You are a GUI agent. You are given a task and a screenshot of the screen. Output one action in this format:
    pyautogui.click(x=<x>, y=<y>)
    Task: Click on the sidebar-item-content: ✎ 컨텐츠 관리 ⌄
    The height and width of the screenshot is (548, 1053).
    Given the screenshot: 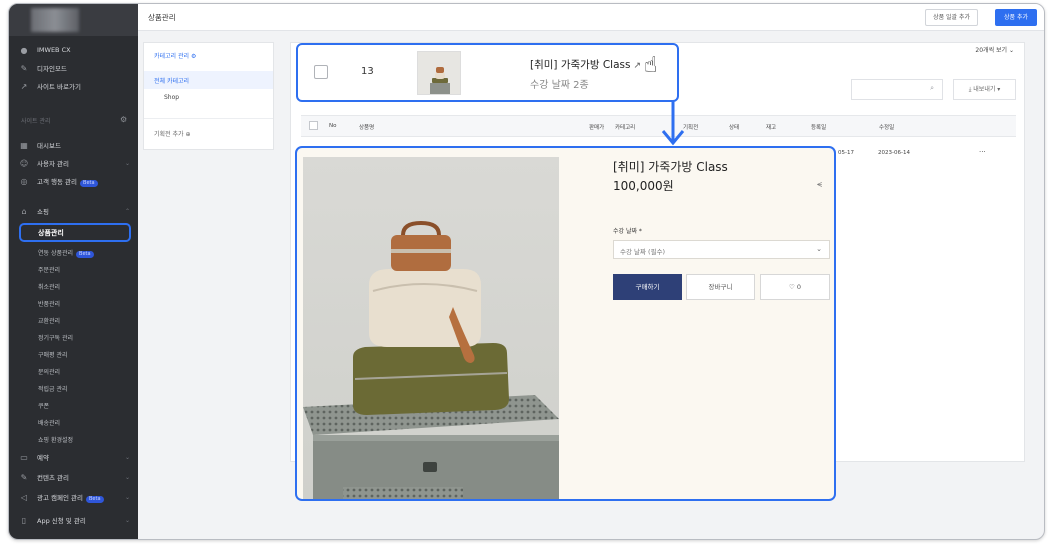 What is the action you would take?
    pyautogui.click(x=73, y=477)
    